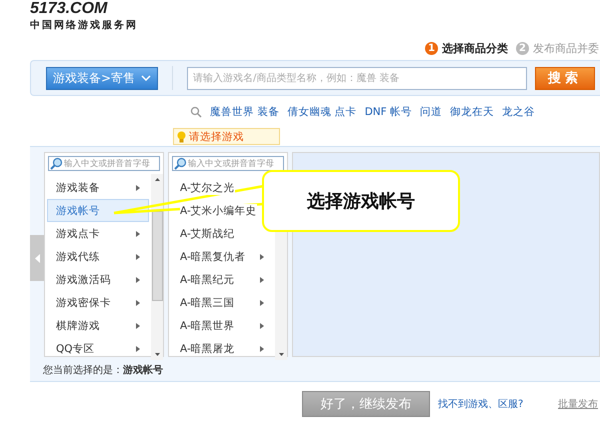 This screenshot has height=424, width=600. I want to click on site-logo: 5173.COM, so click(84, 9).